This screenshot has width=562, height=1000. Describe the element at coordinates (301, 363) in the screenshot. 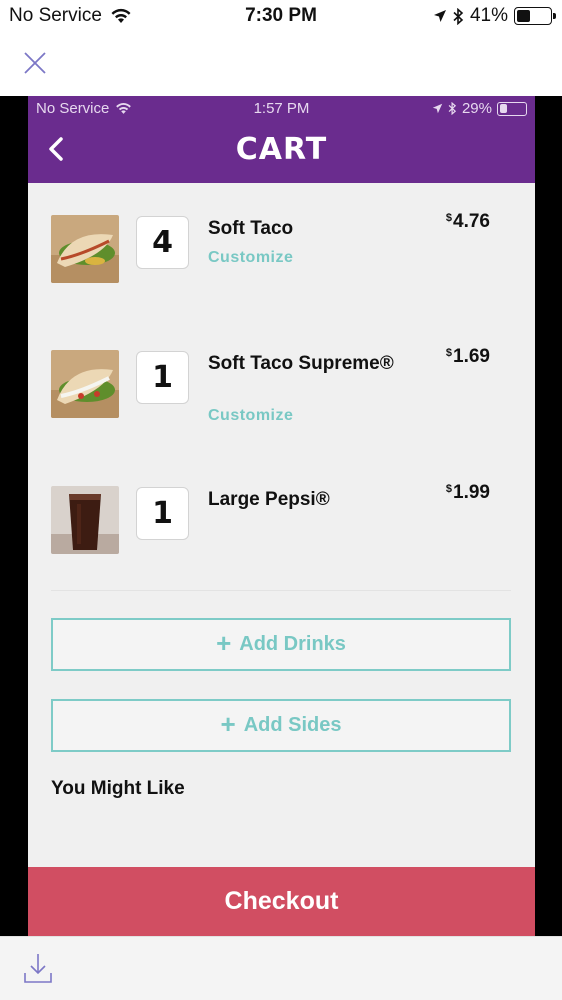

I see `item-name: Soft Taco Supreme®` at that location.